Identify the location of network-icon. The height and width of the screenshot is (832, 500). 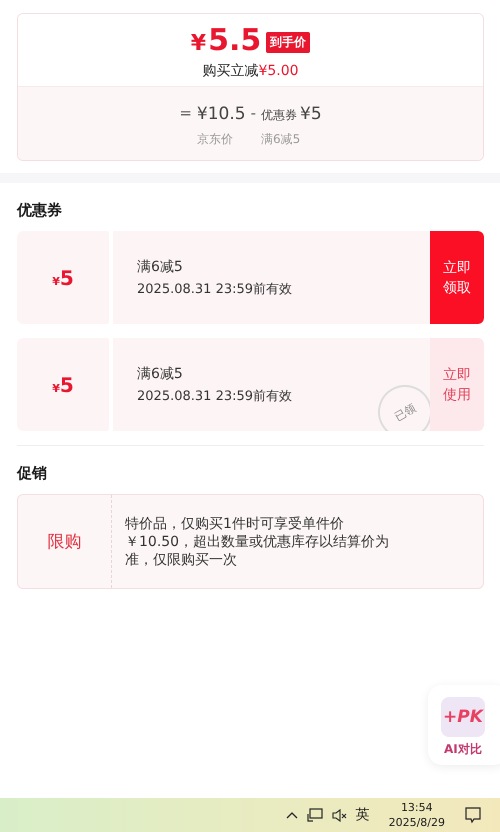
(314, 815).